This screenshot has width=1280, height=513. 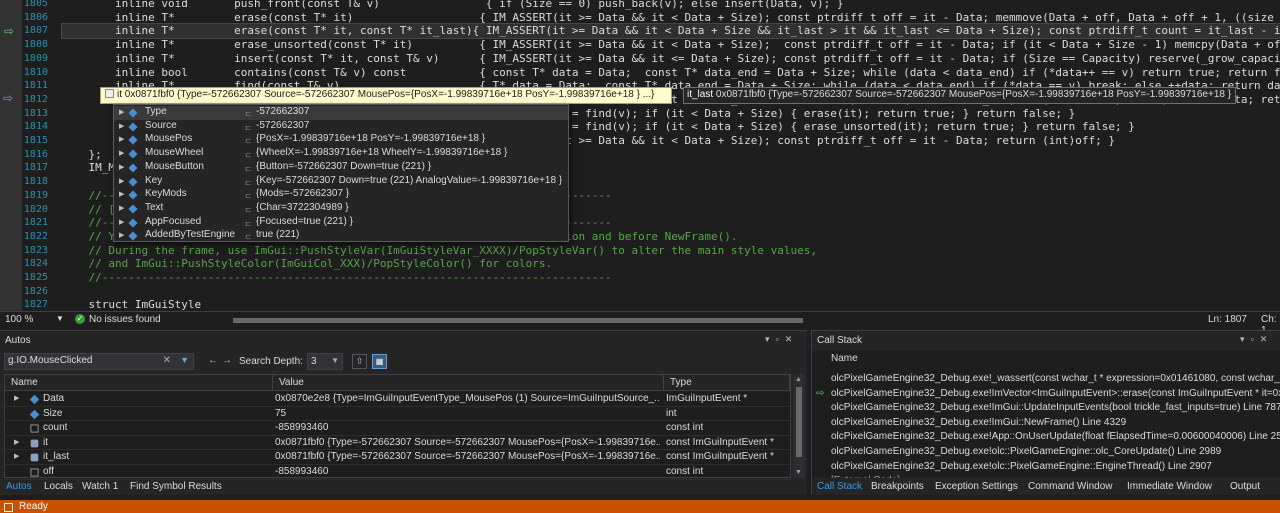 What do you see at coordinates (1169, 486) in the screenshot?
I see `tab-immediate-window: Immediate Window` at bounding box center [1169, 486].